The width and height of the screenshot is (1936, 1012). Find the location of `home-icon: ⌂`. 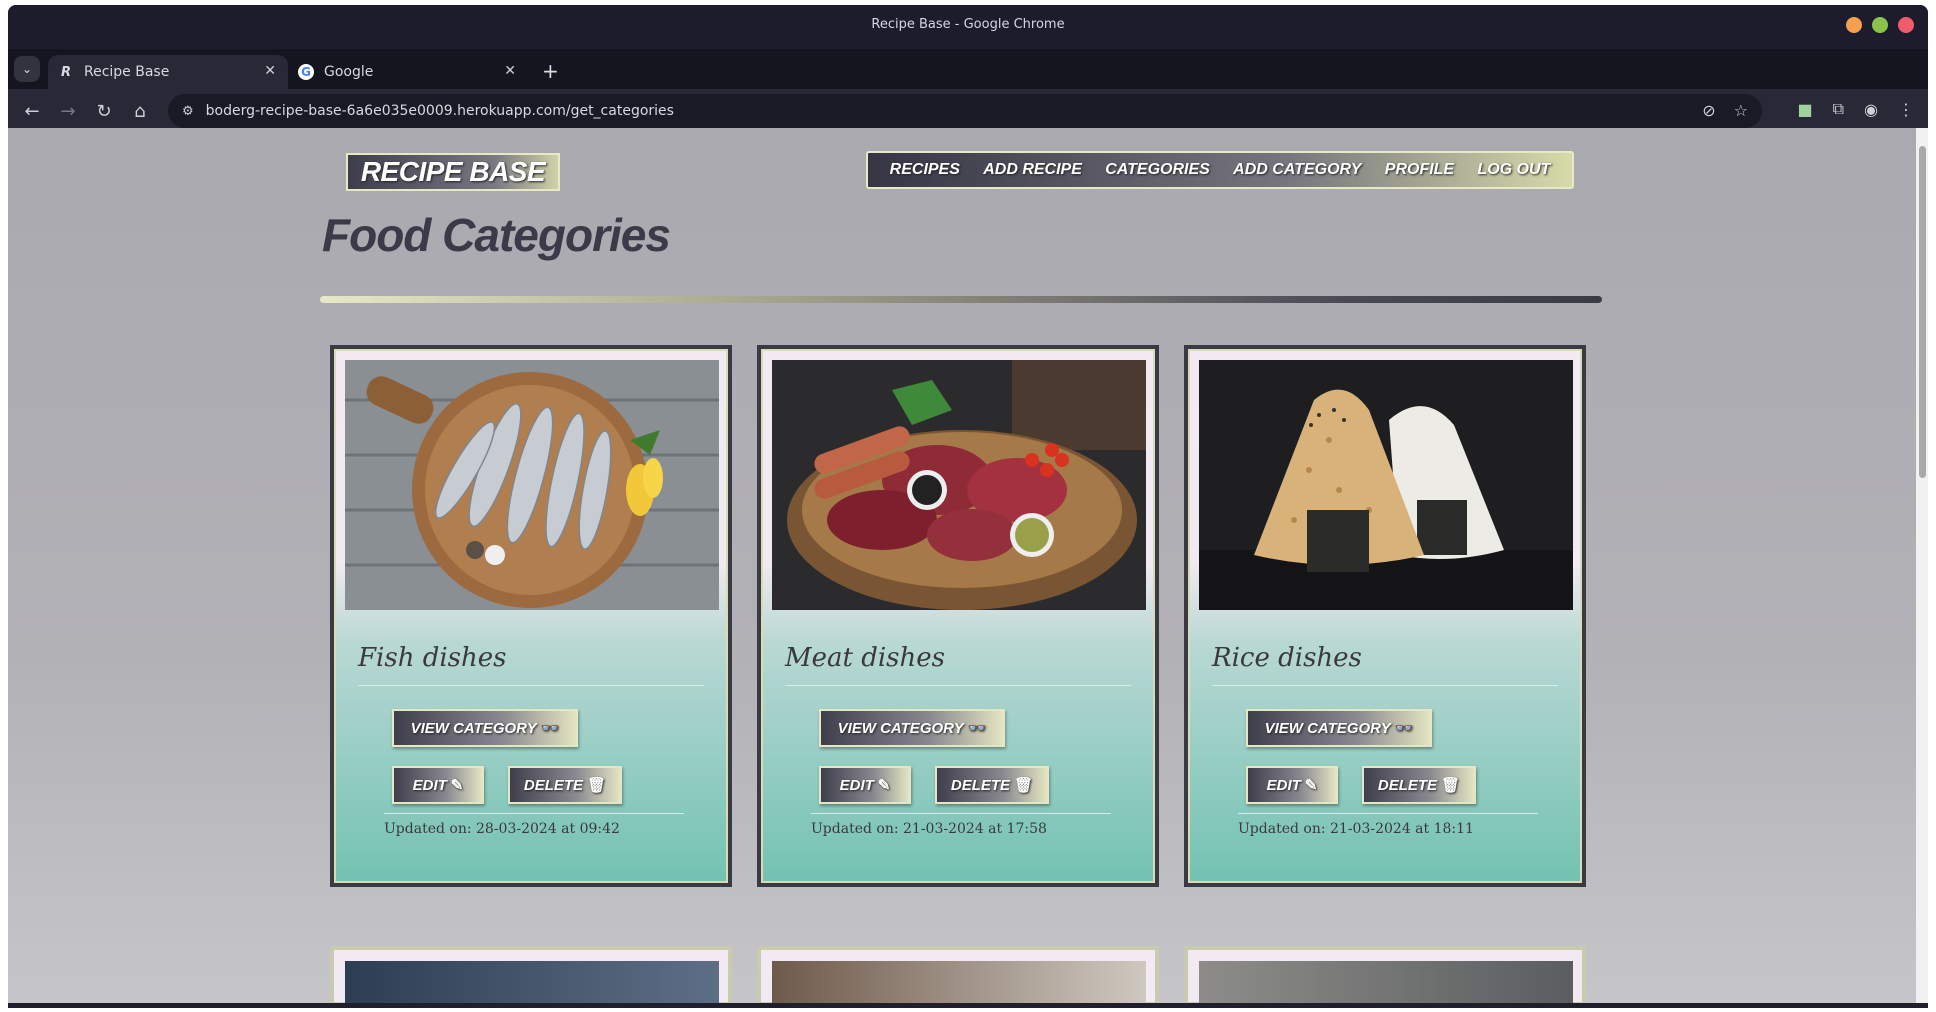

home-icon: ⌂ is located at coordinates (140, 111).